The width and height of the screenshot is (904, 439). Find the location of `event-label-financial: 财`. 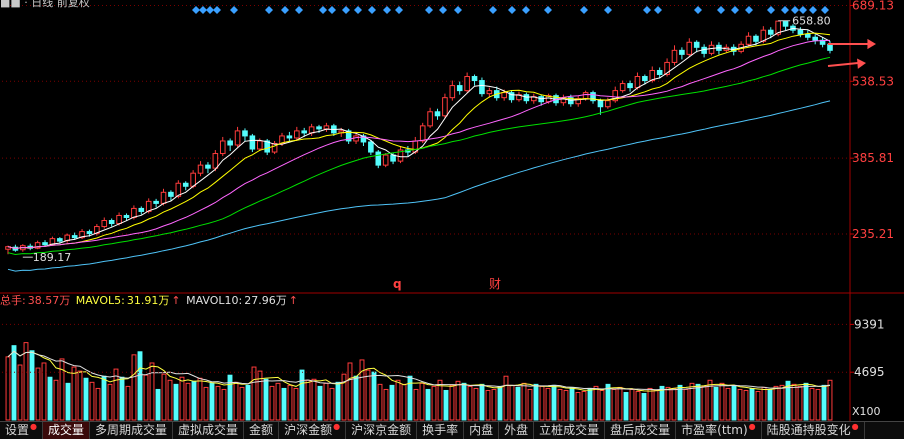

event-label-financial: 财 is located at coordinates (495, 284).